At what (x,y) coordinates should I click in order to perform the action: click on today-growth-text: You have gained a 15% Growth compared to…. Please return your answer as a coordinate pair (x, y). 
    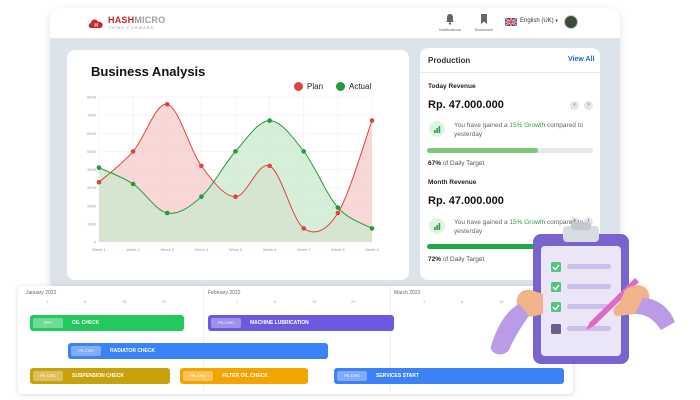
    Looking at the image, I should click on (519, 130).